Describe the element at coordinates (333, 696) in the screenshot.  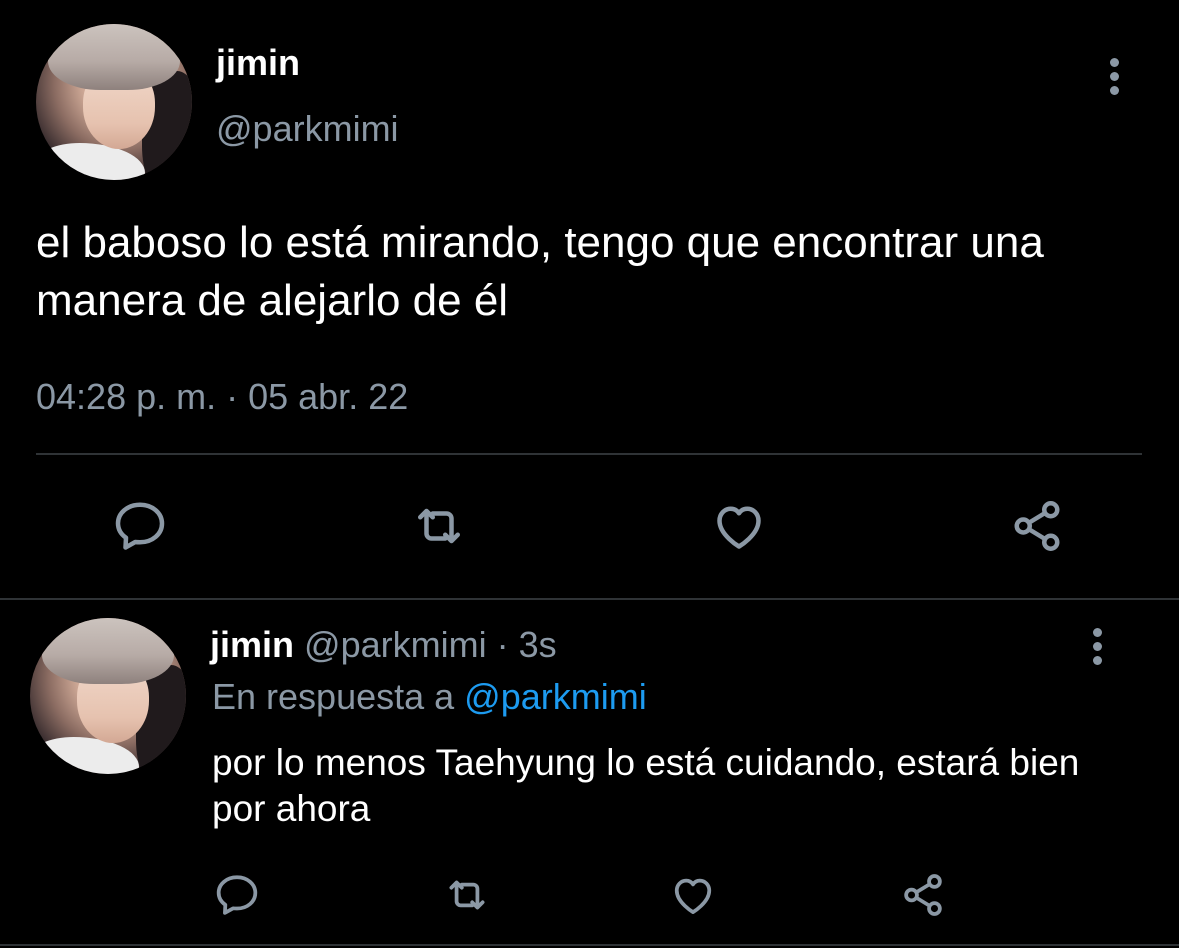
I see `in-reply-prefix: En respuesta a` at that location.